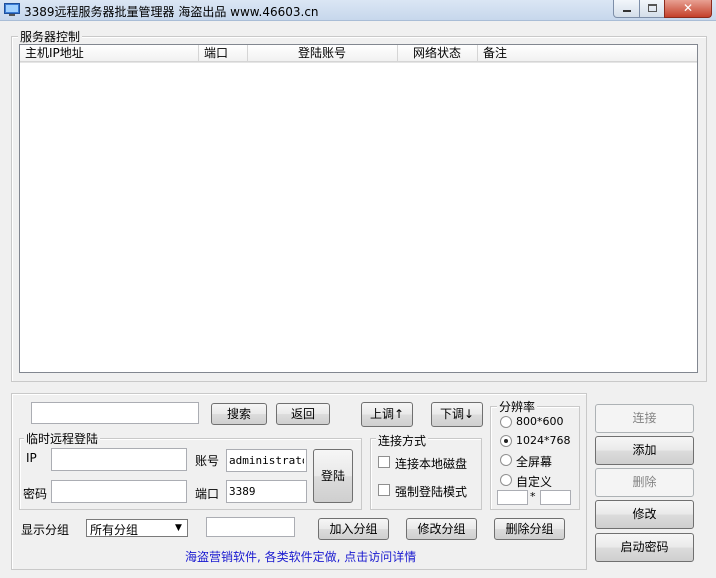 This screenshot has width=716, height=578. Describe the element at coordinates (35, 494) in the screenshot. I see `password-label: 密码` at that location.